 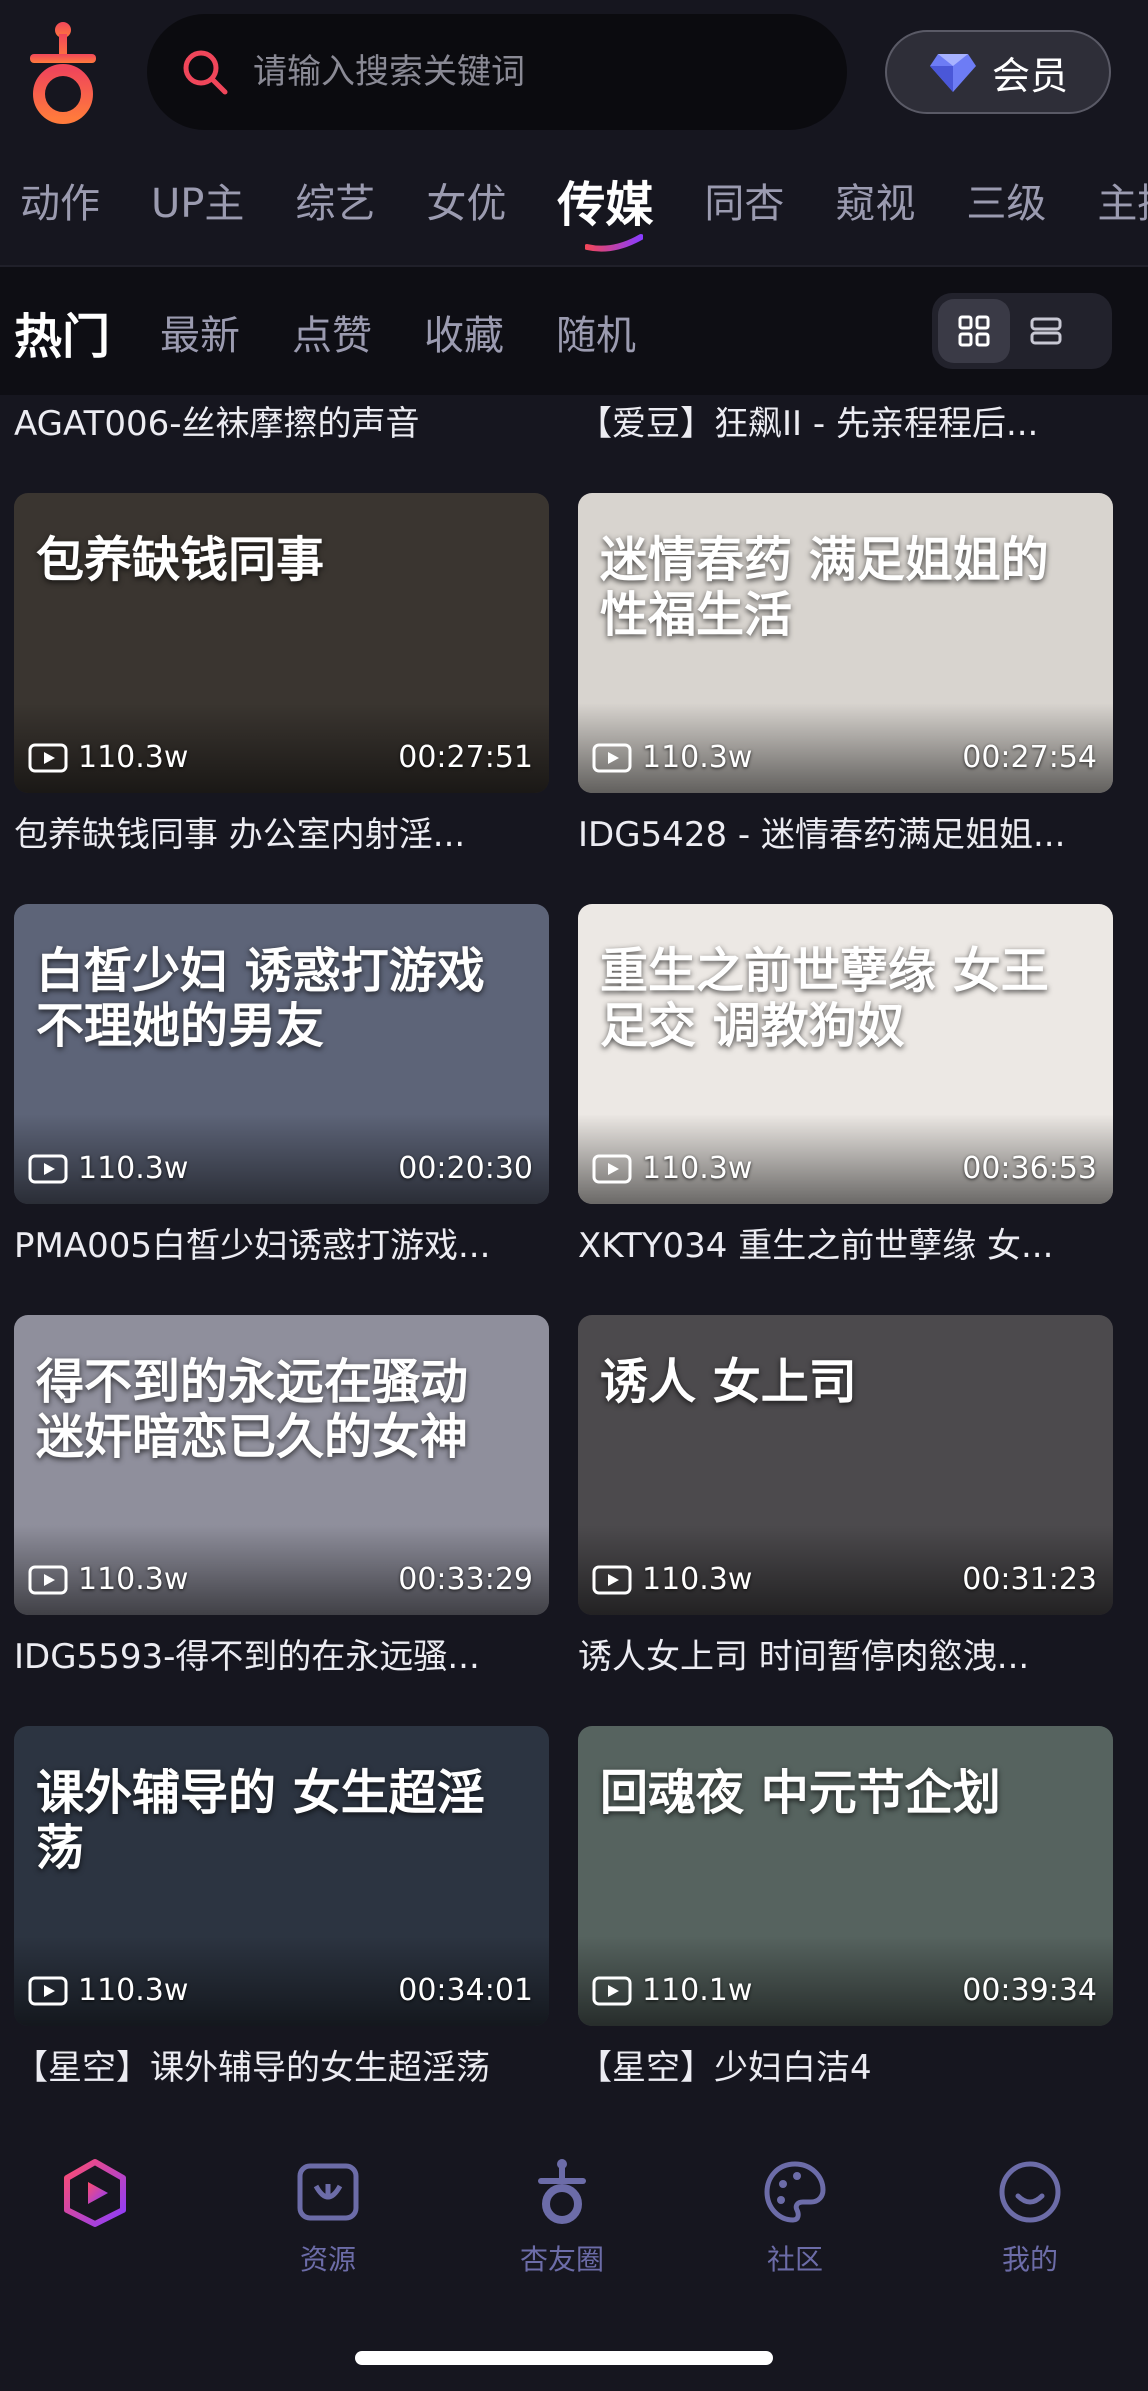 I want to click on nav-resources: 资源, so click(x=328, y=2217).